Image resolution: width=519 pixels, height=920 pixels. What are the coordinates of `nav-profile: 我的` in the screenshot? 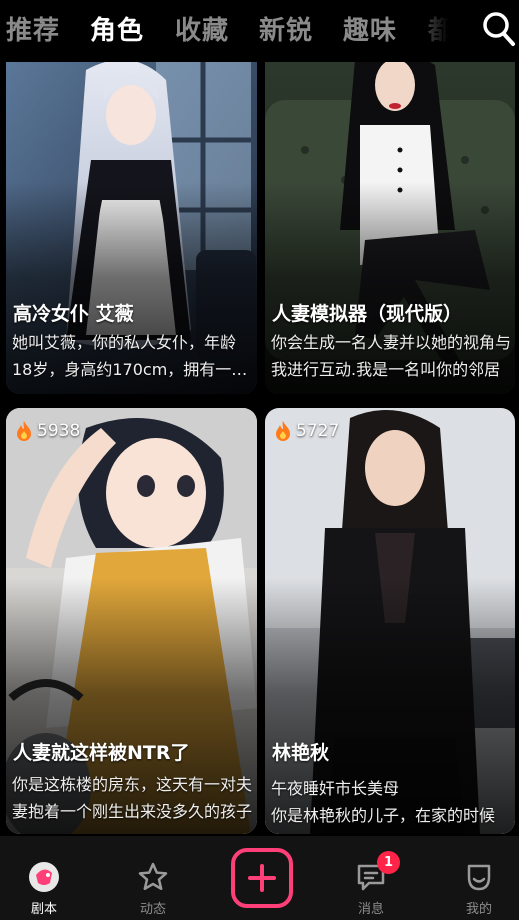 It's located at (479, 878).